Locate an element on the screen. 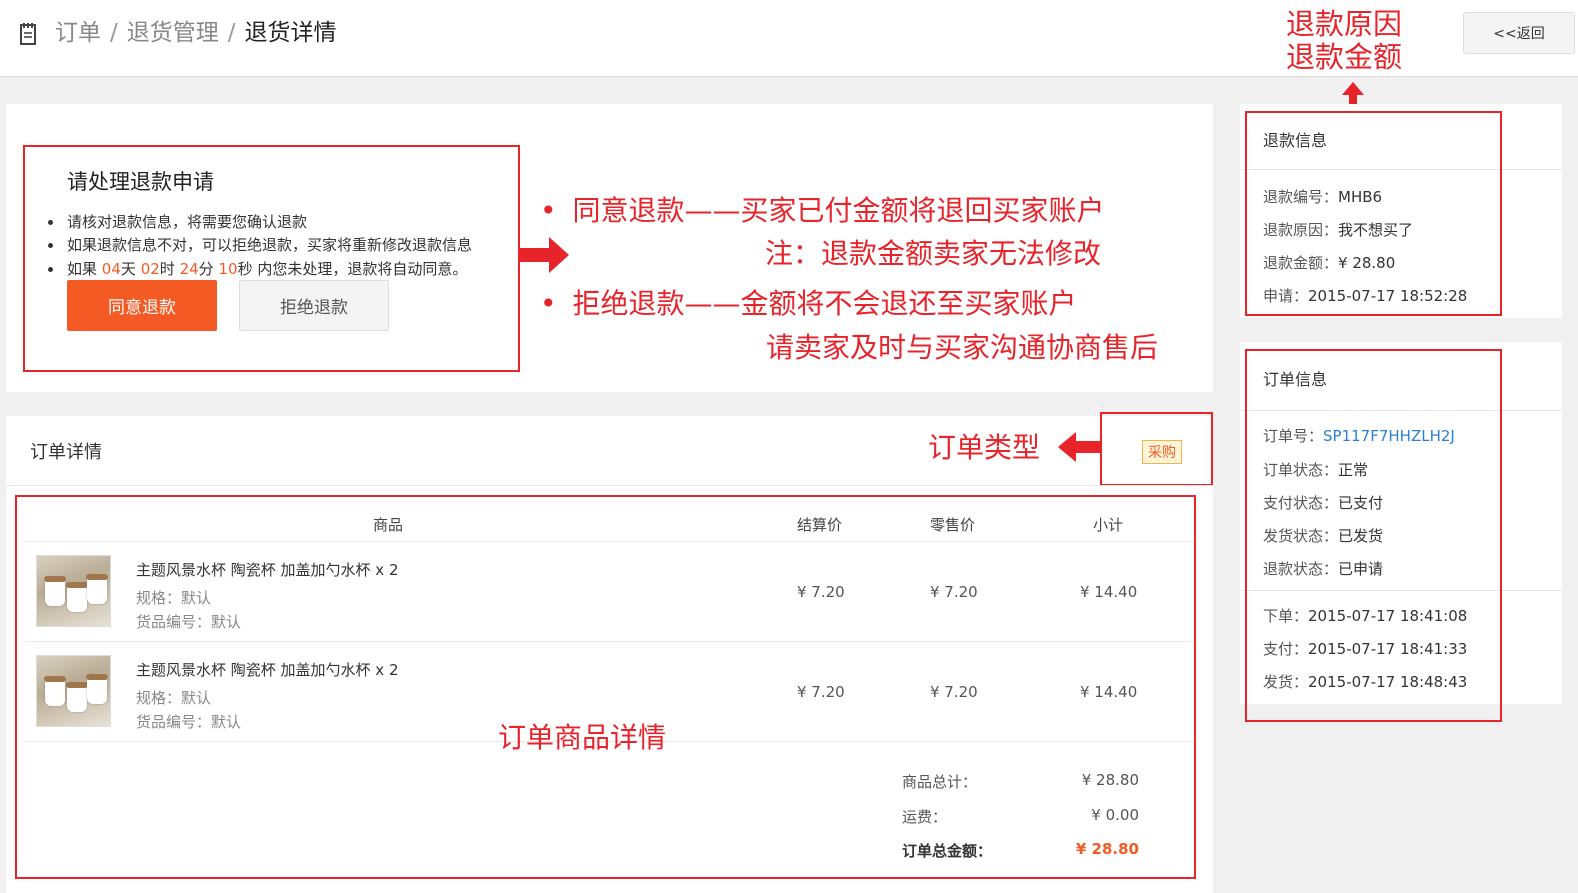 The height and width of the screenshot is (893, 1578). back-button: <<返回 is located at coordinates (1519, 33).